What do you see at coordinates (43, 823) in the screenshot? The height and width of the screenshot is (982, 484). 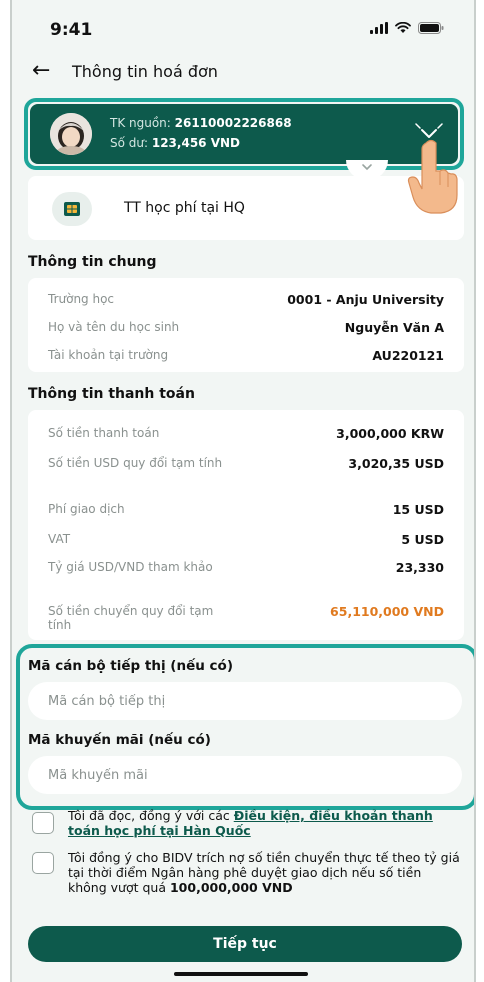 I see `terms-checkbox` at bounding box center [43, 823].